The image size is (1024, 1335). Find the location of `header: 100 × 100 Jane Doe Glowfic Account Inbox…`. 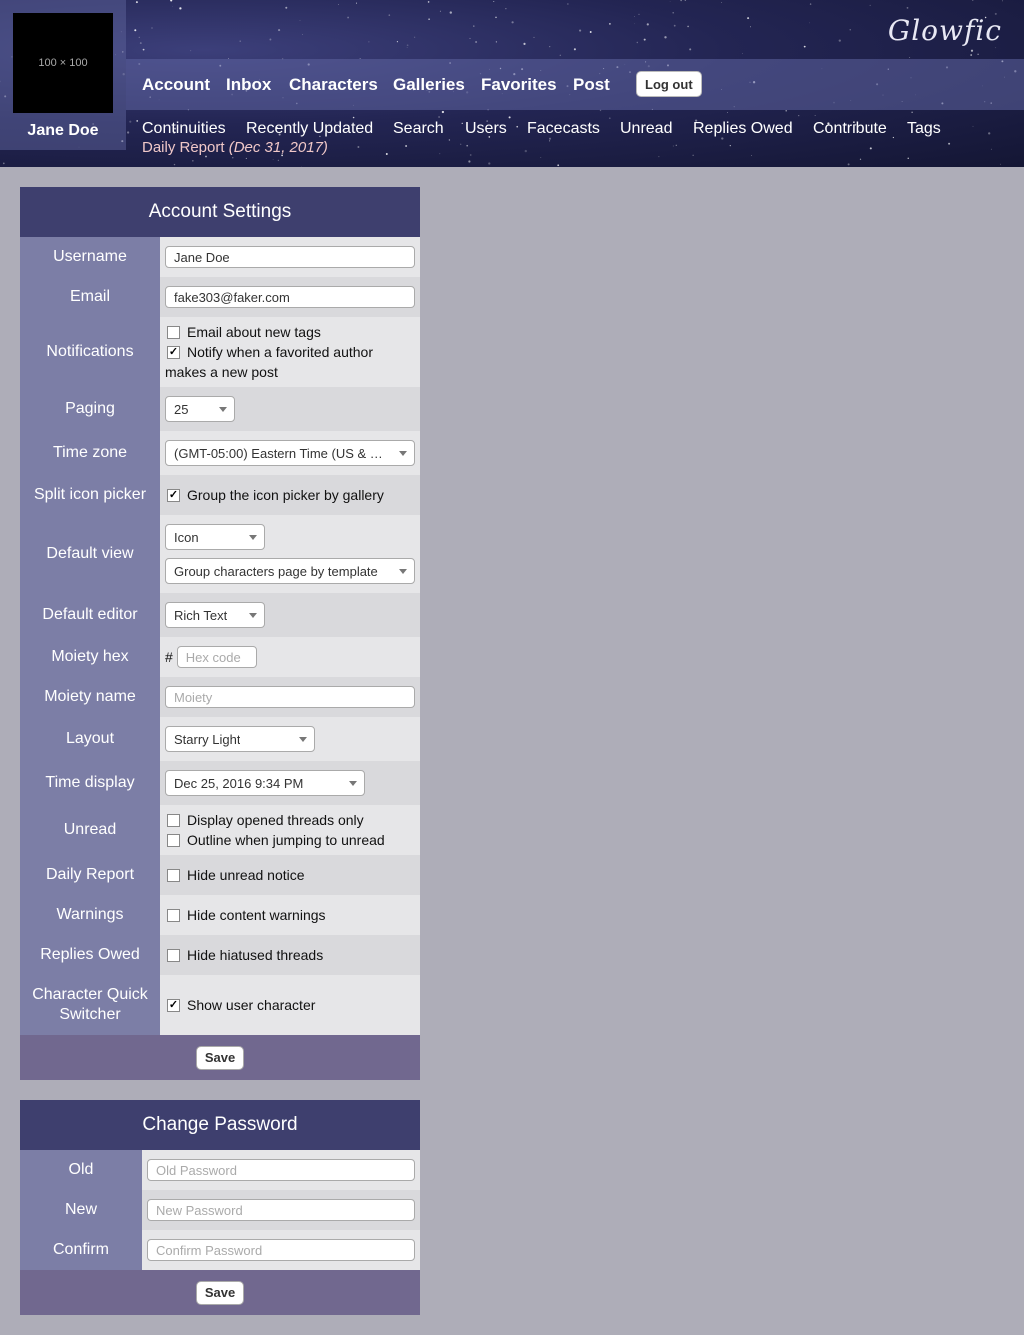

header: 100 × 100 Jane Doe Glowfic Account Inbox… is located at coordinates (512, 83).